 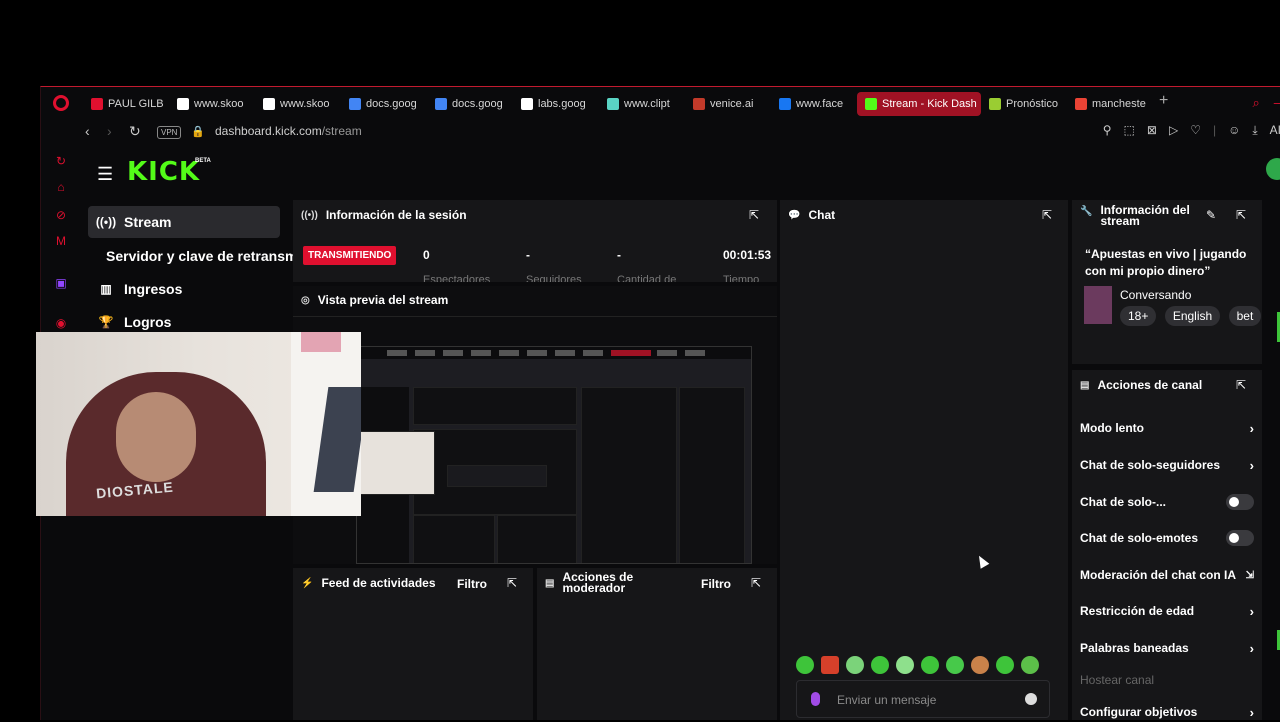 What do you see at coordinates (184, 289) in the screenshot?
I see `nav-item-income: ▥ Ingresos` at bounding box center [184, 289].